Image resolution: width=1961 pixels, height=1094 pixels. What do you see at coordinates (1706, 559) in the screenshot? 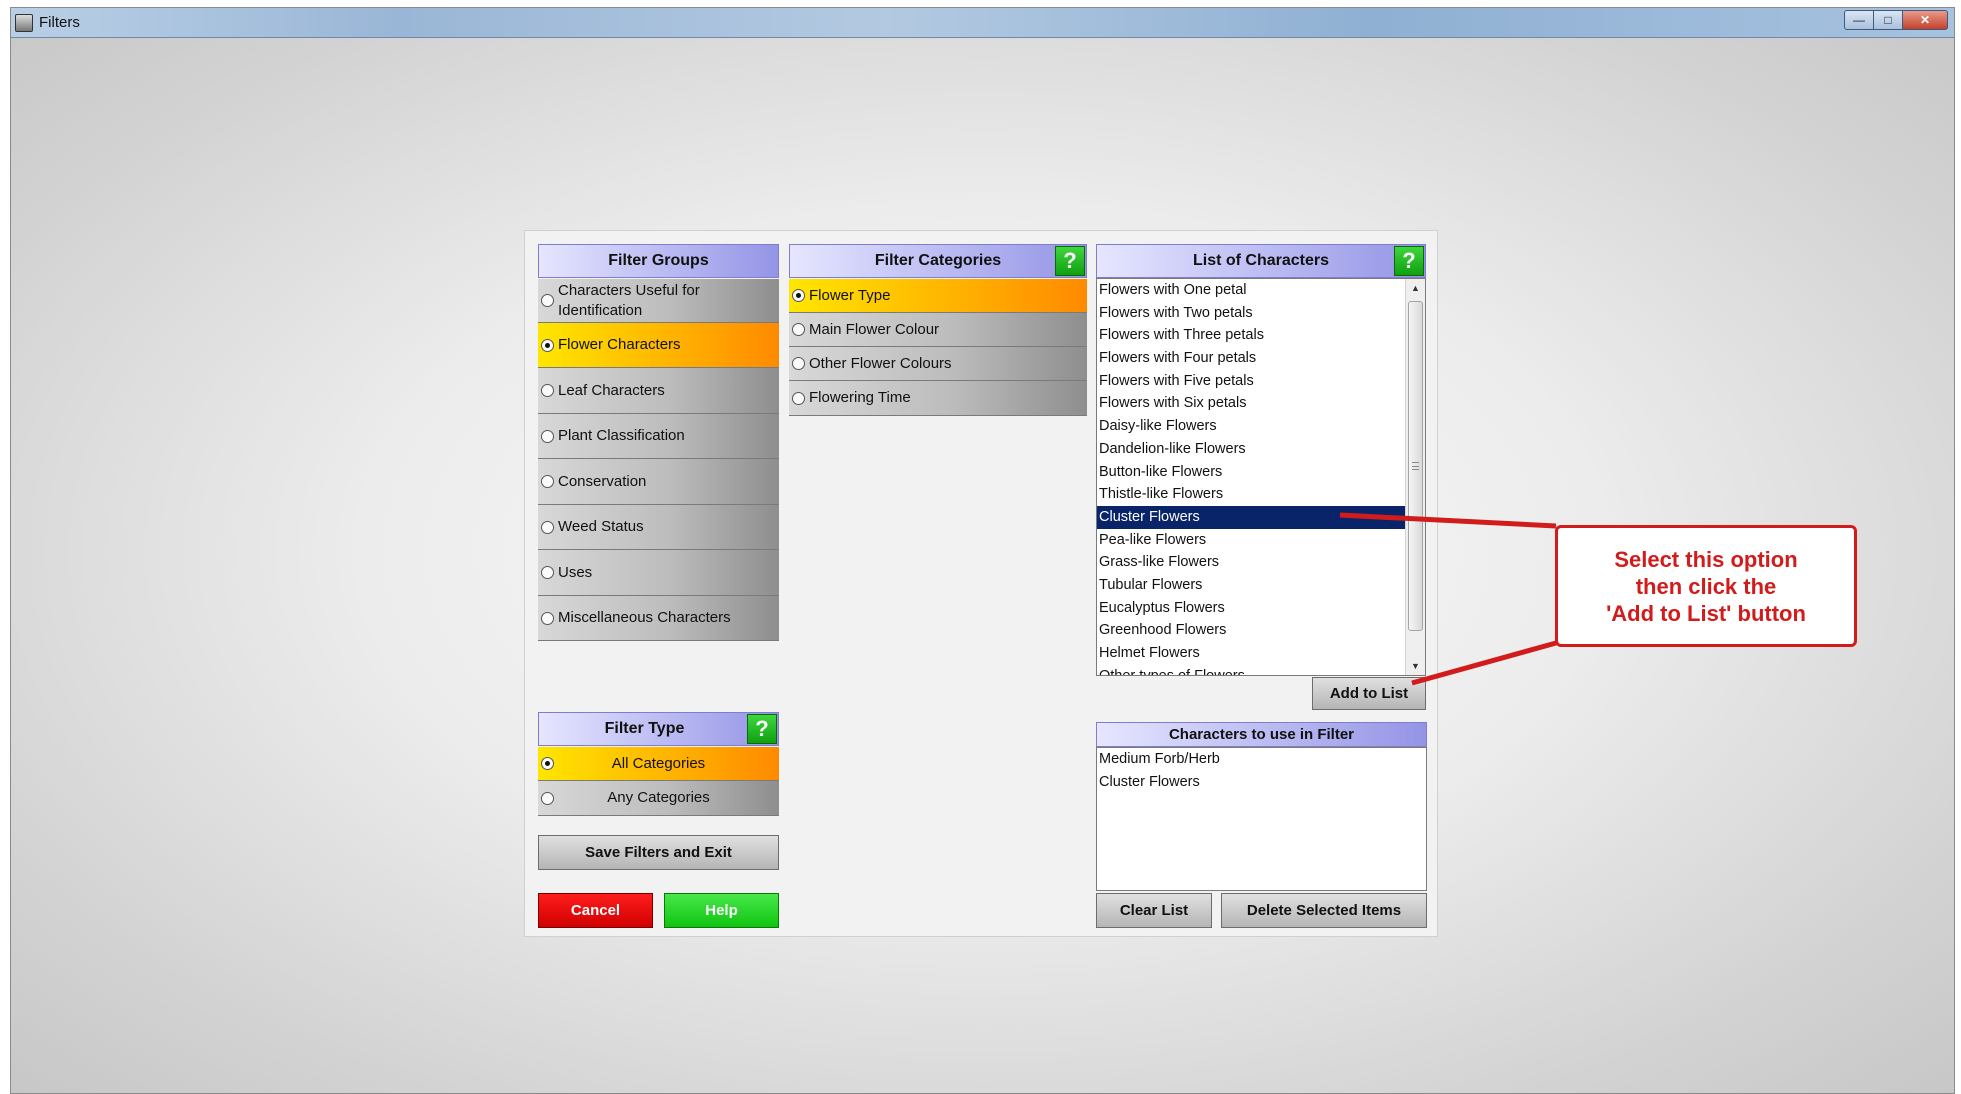
I see `callout-line-1: Select this option` at bounding box center [1706, 559].